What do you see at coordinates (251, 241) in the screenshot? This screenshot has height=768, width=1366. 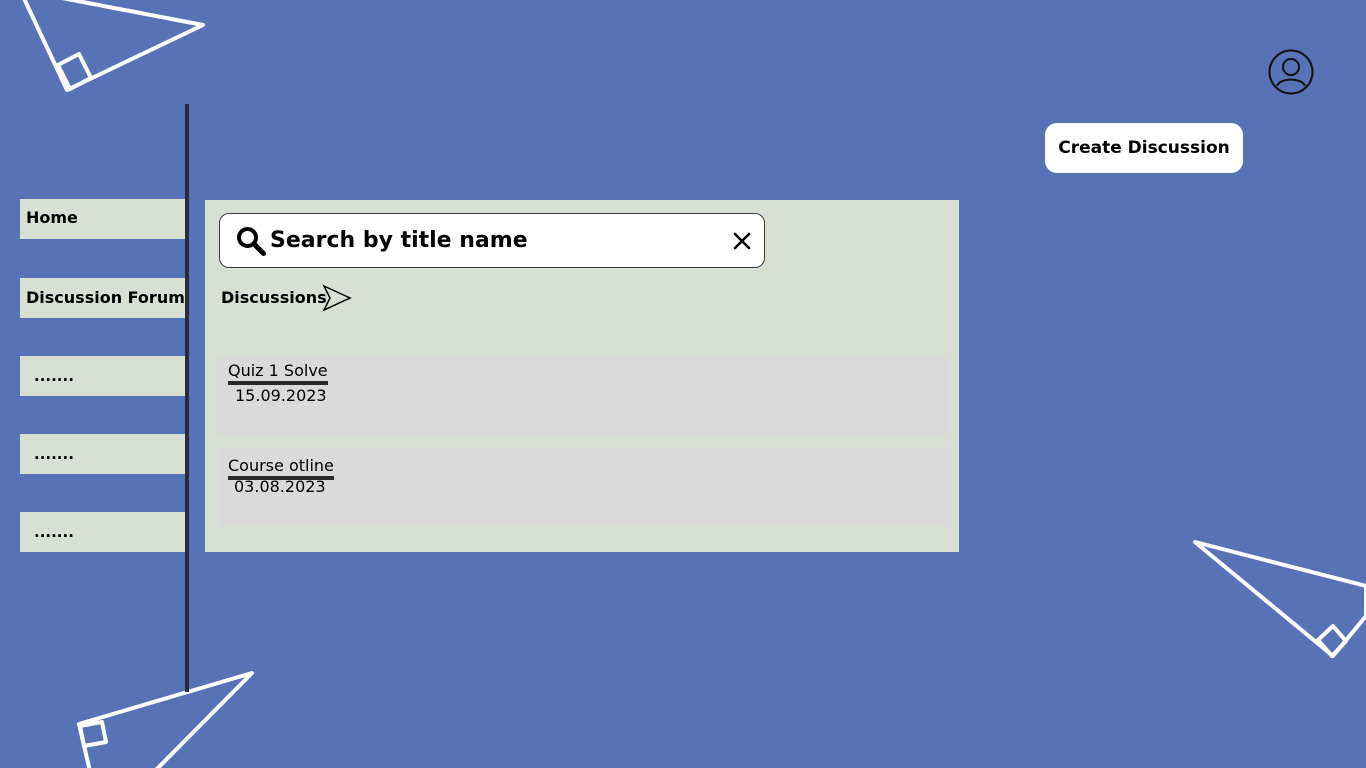 I see `search-icon` at bounding box center [251, 241].